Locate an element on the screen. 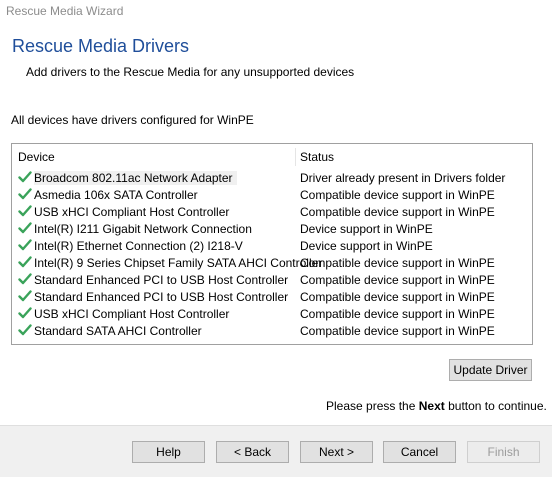  column-header-status: Status is located at coordinates (317, 157).